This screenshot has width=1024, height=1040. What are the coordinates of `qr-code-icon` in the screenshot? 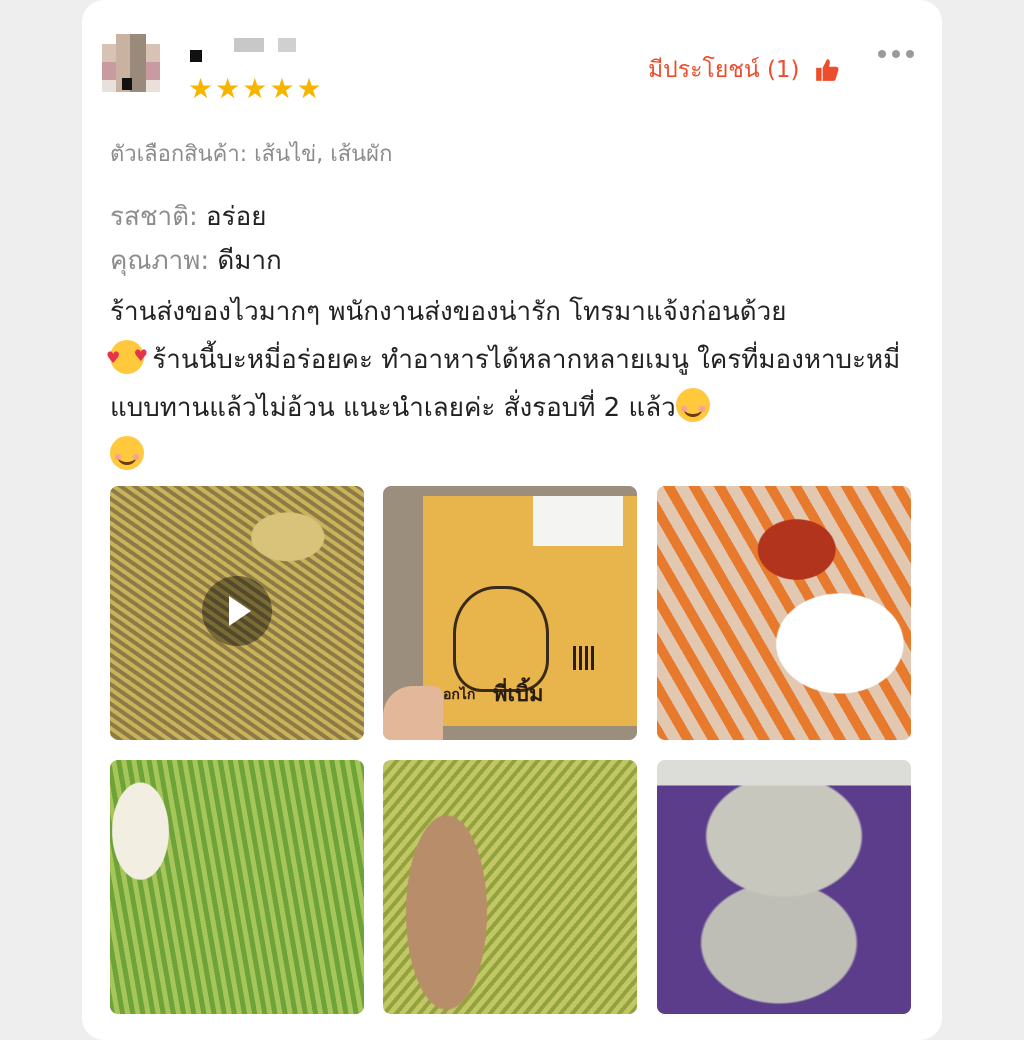 It's located at (585, 658).